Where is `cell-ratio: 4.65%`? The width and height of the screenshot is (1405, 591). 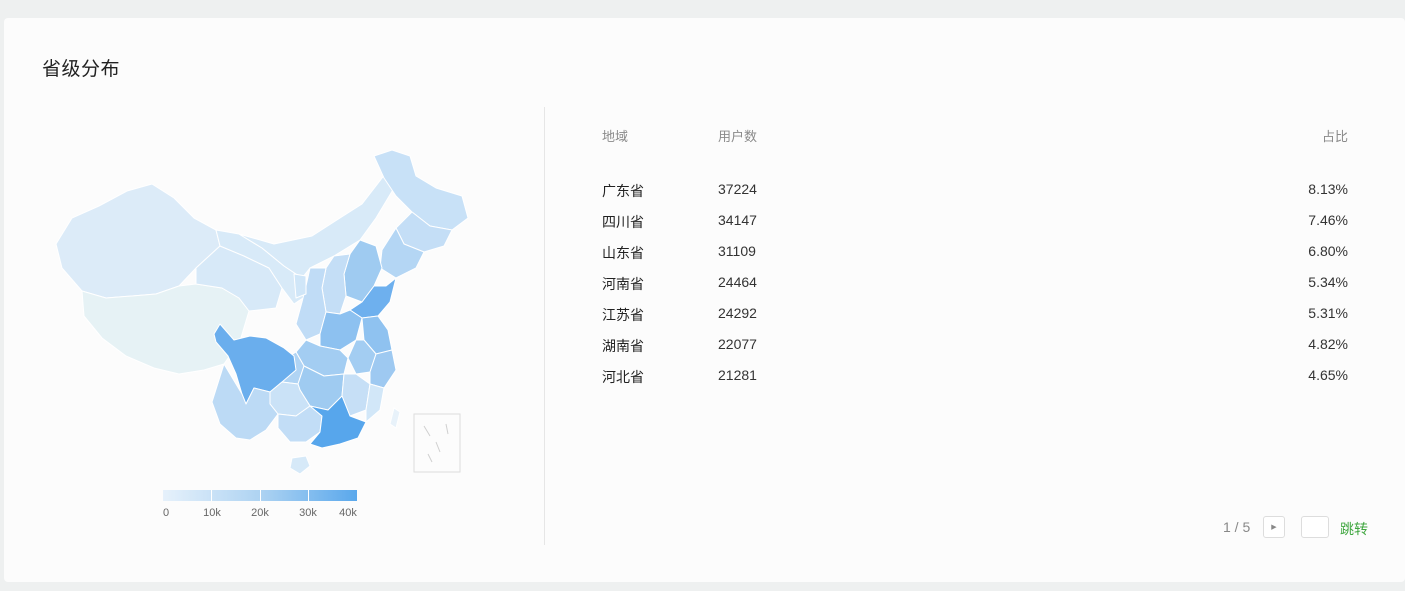
cell-ratio: 4.65% is located at coordinates (1328, 375).